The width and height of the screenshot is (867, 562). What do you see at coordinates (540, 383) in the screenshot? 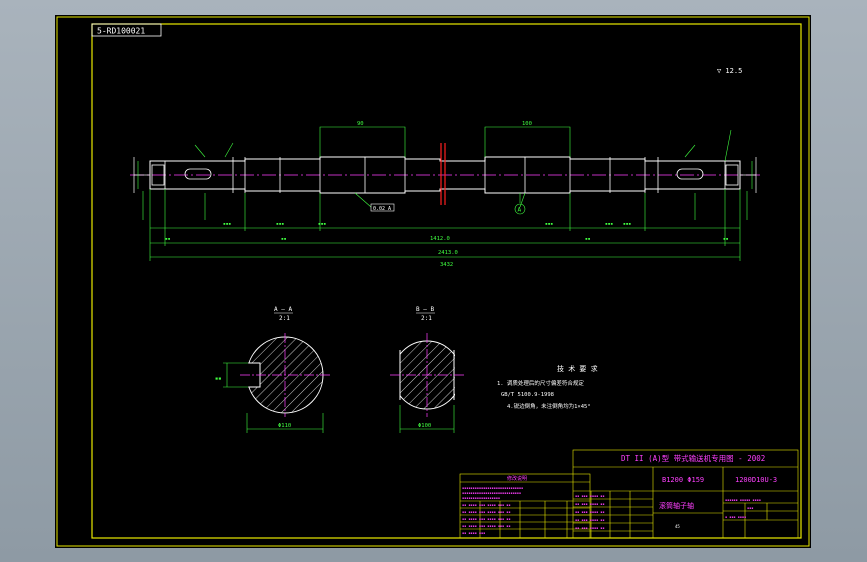
I see `tech-notes-line1: 1. 调质处理后的尺寸偏差符合规定` at bounding box center [540, 383].